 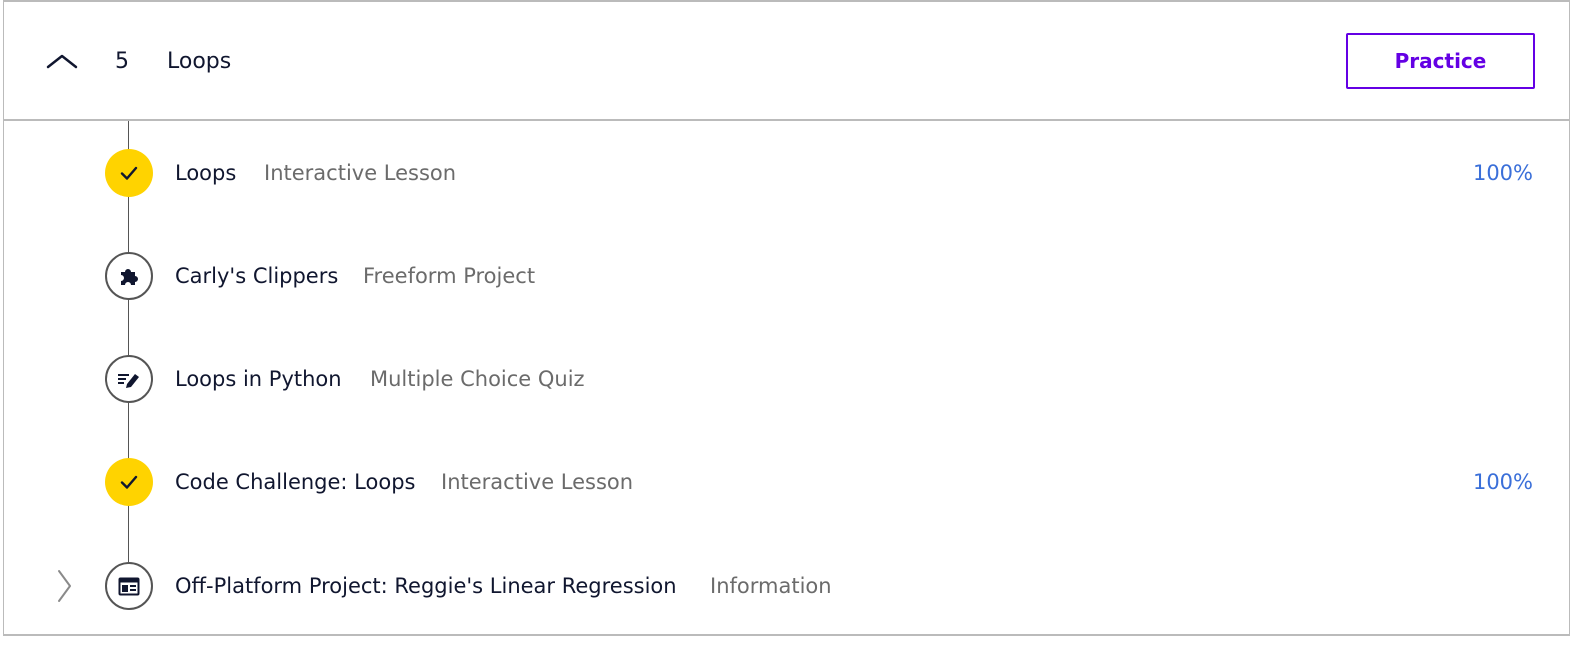 I want to click on quiz-pencil-icon, so click(x=128, y=381).